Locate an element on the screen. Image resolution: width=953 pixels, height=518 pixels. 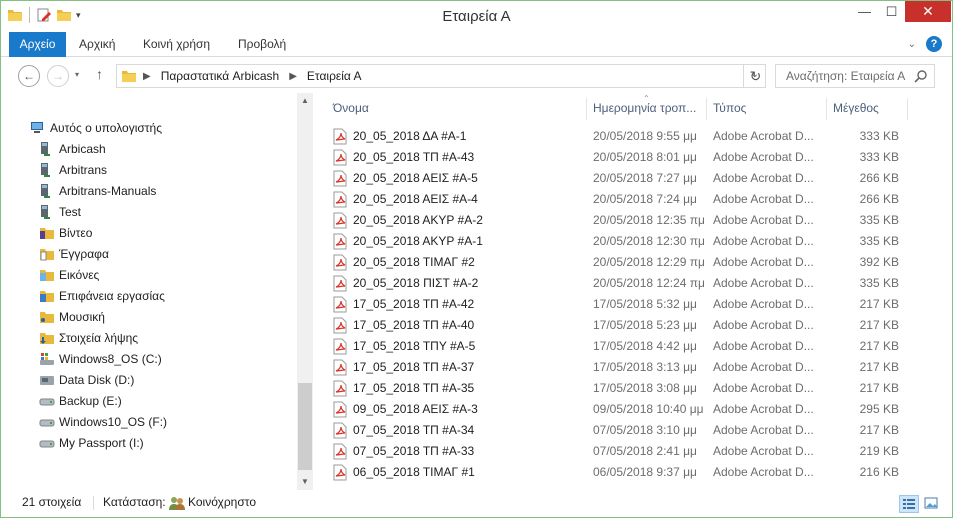
column-size: Μέγεθος is located at coordinates (867, 108).